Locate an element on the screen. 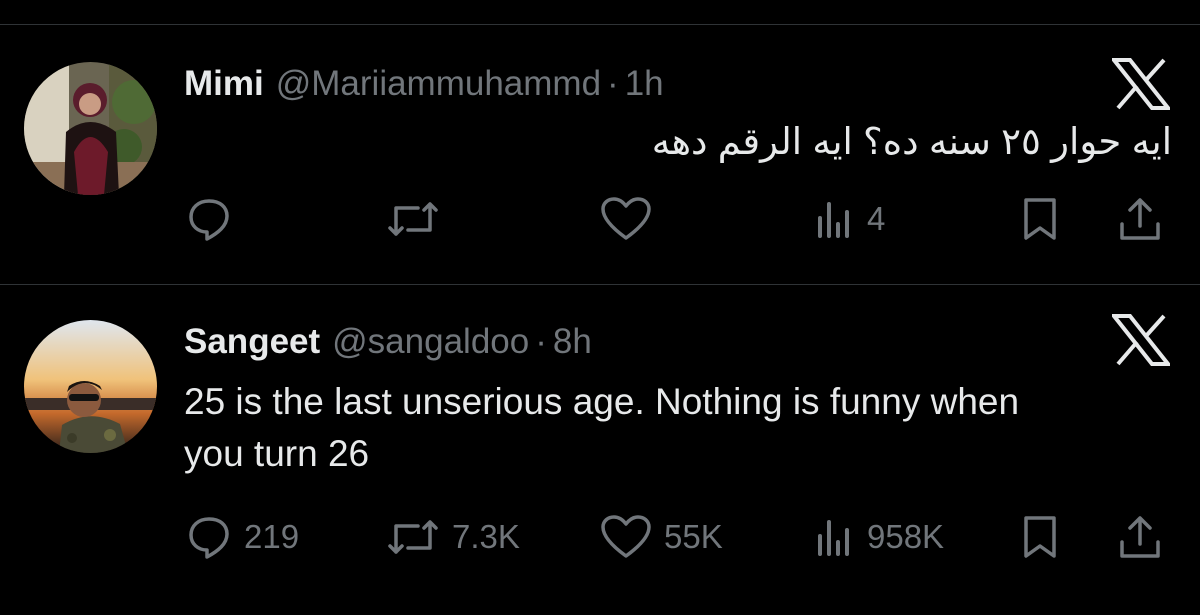  views-button: 4 is located at coordinates (850, 219).